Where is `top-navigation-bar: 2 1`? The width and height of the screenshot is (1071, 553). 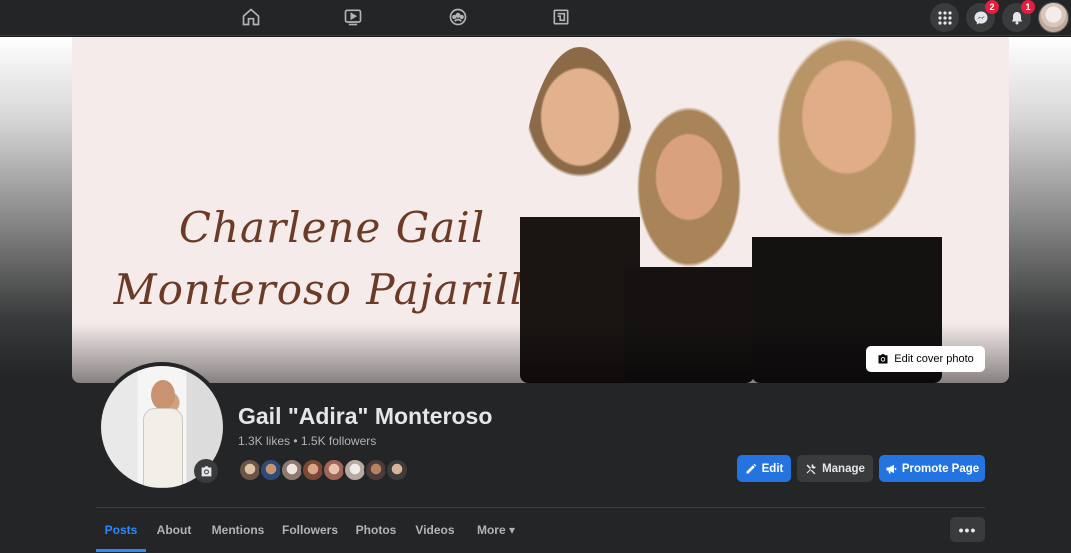
top-navigation-bar: 2 1 is located at coordinates (535, 18).